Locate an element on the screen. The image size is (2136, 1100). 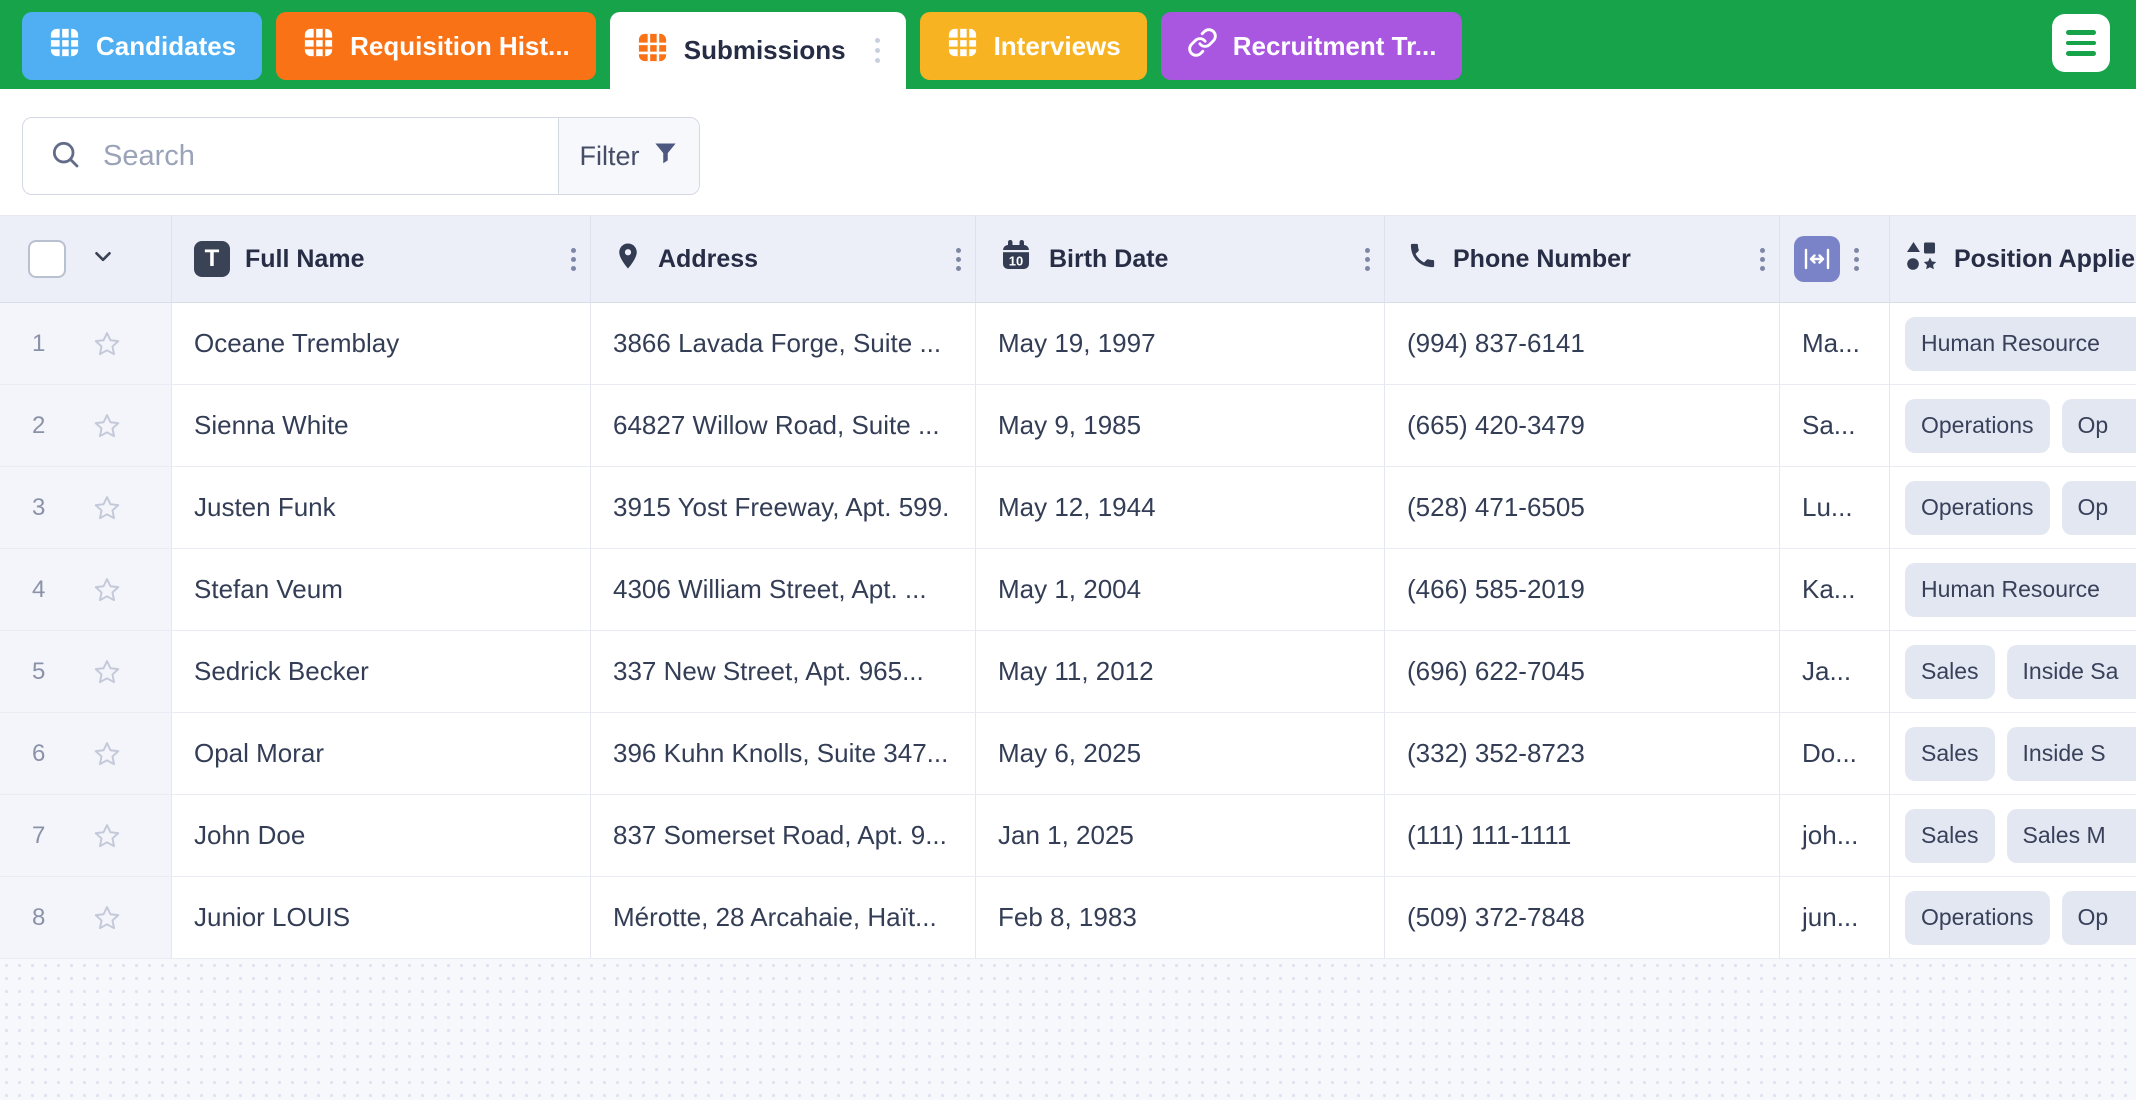
cell-phone: (528) 471-6505 is located at coordinates (1582, 508).